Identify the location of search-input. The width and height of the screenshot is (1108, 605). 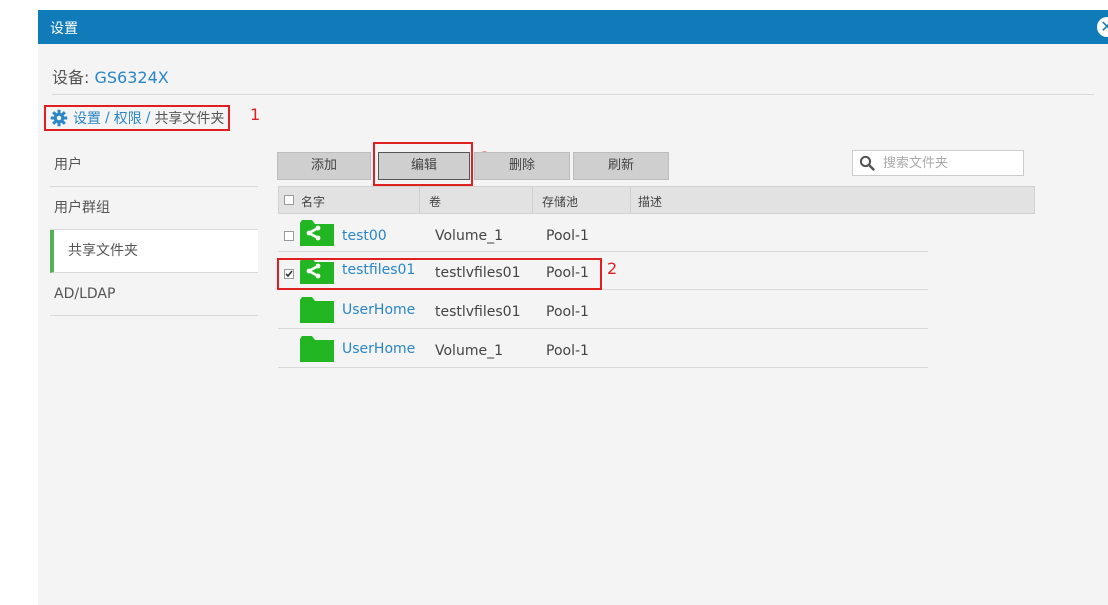
(943, 163).